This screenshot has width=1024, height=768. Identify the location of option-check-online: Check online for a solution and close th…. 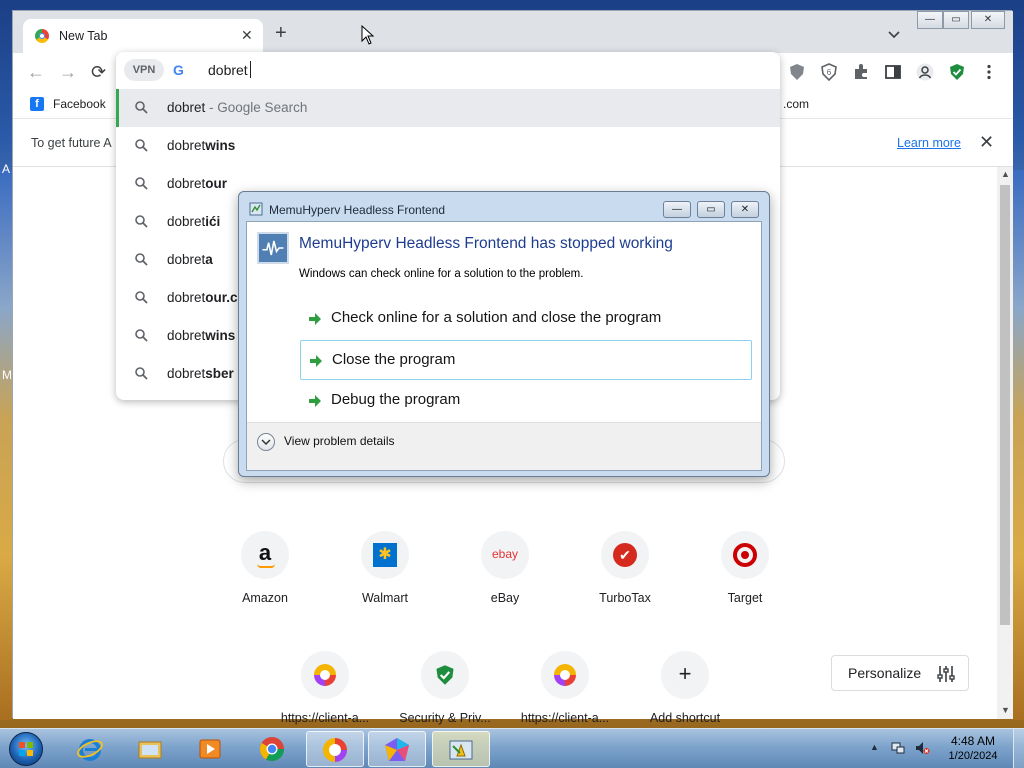
(526, 319).